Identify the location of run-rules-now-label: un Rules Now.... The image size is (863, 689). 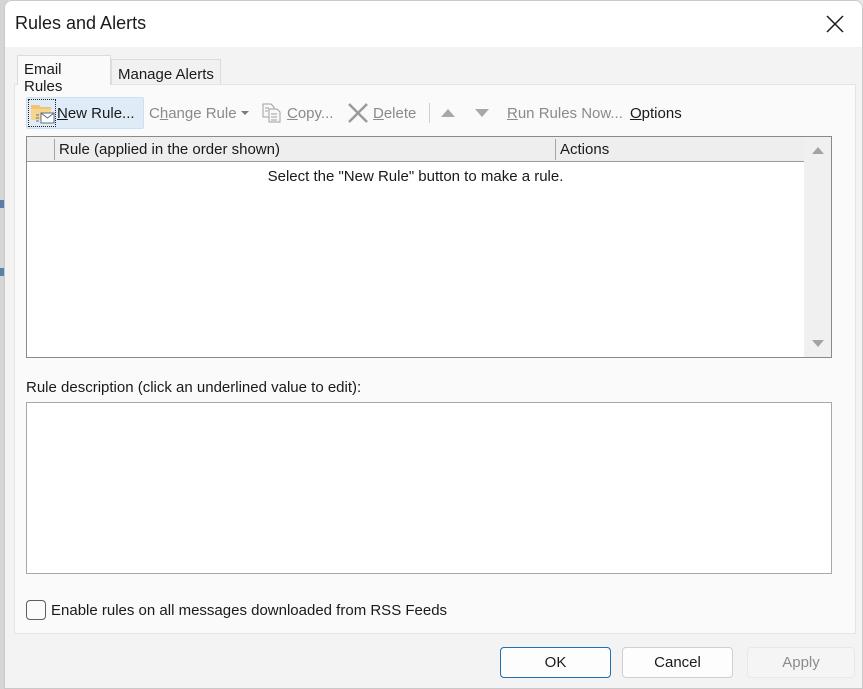
(570, 113).